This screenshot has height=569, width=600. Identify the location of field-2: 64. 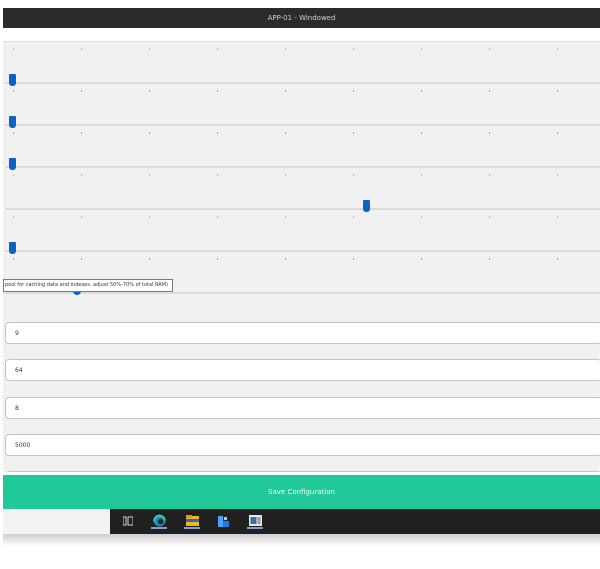
(302, 370).